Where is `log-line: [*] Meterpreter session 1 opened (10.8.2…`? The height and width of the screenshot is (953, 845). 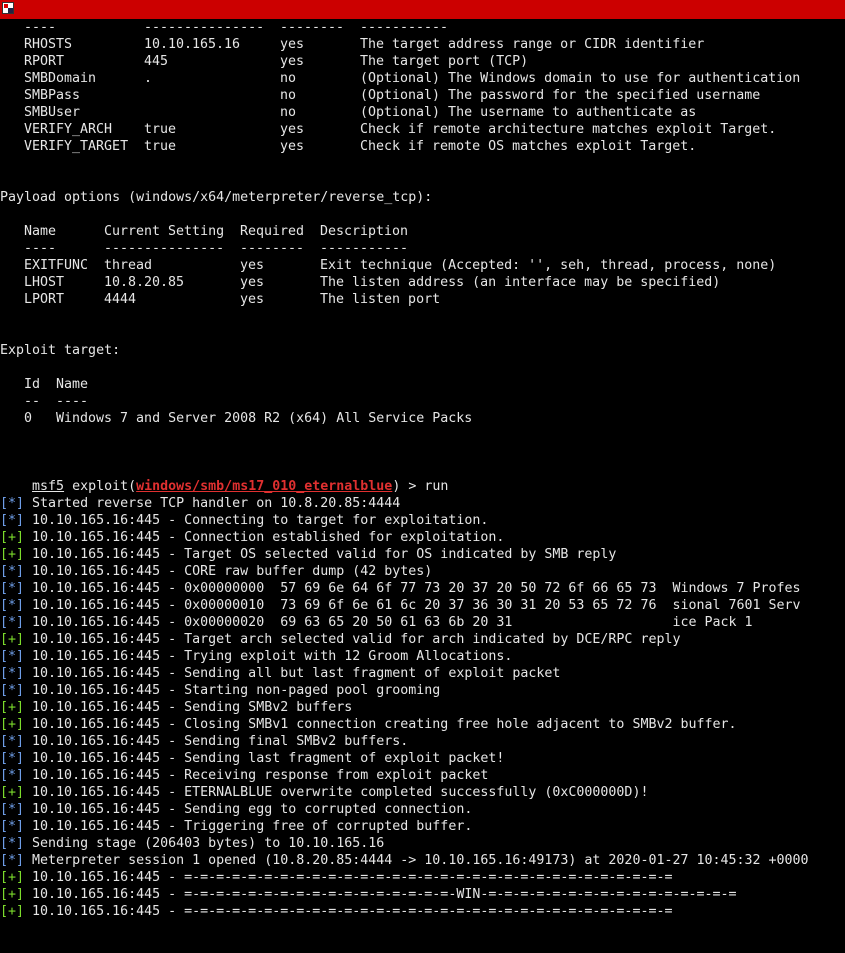
log-line: [*] Meterpreter session 1 opened (10.8.2… is located at coordinates (404, 860).